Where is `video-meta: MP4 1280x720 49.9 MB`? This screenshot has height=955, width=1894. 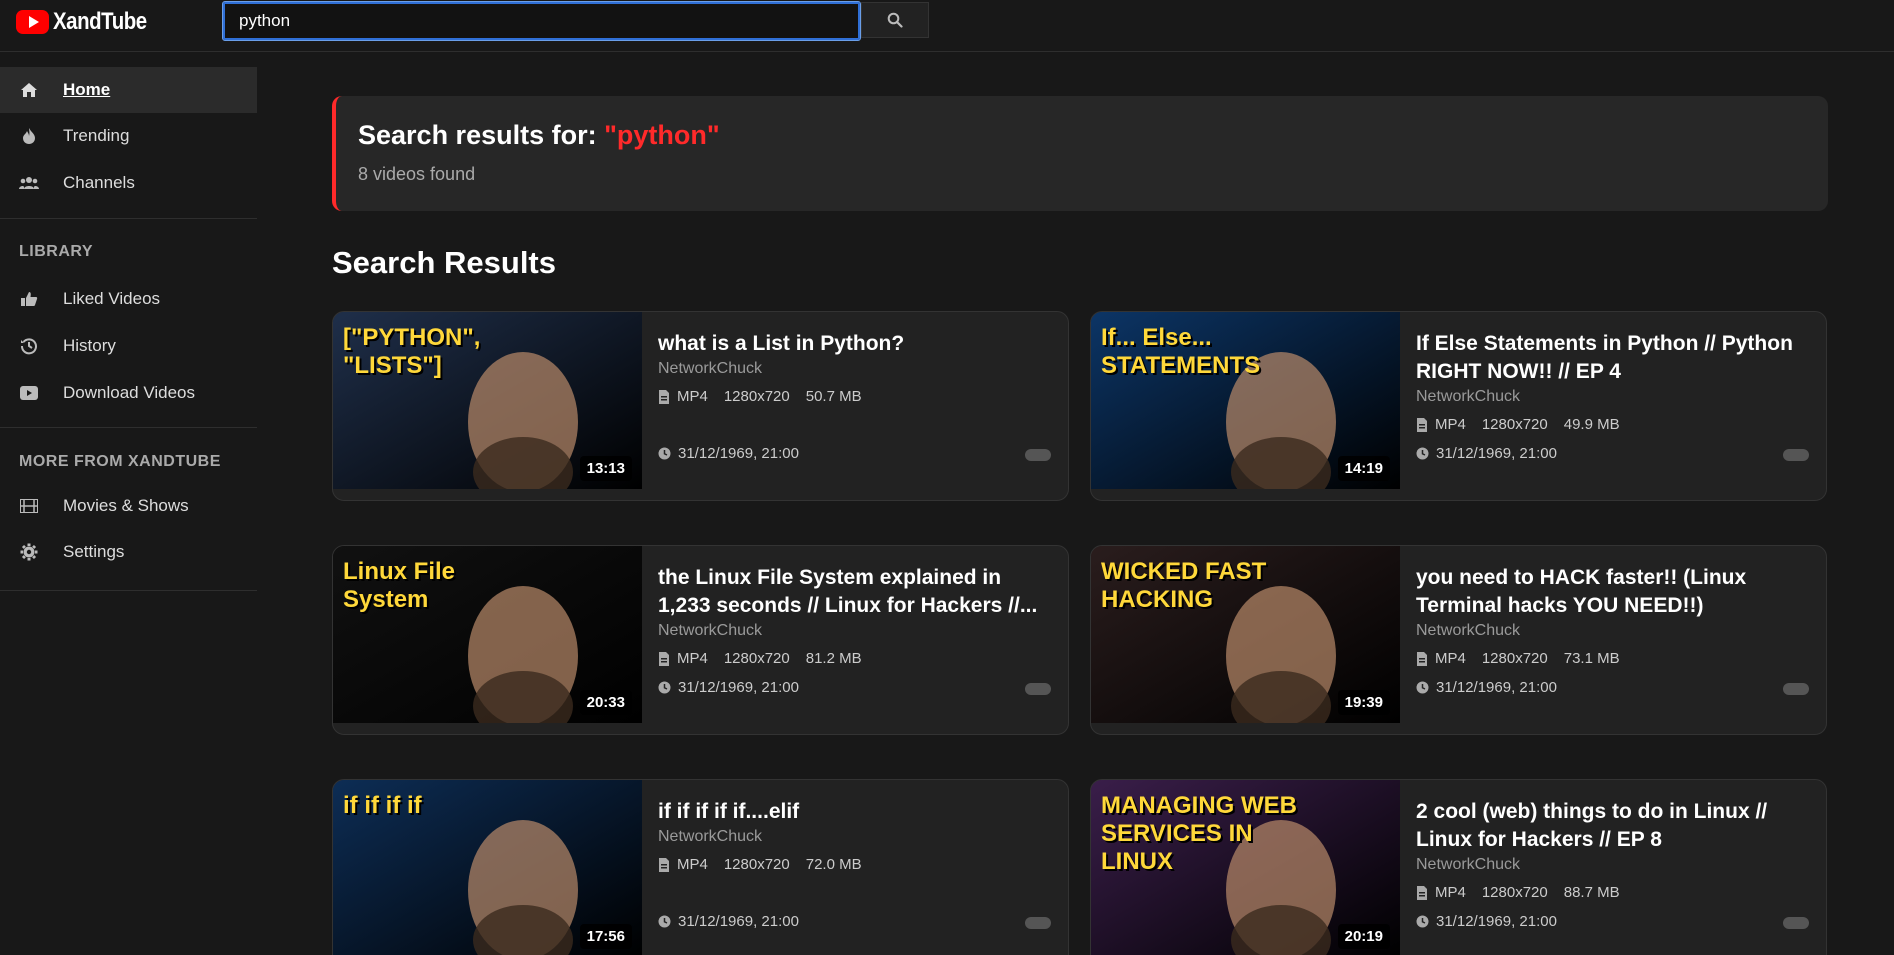
video-meta: MP4 1280x720 49.9 MB is located at coordinates (1518, 424).